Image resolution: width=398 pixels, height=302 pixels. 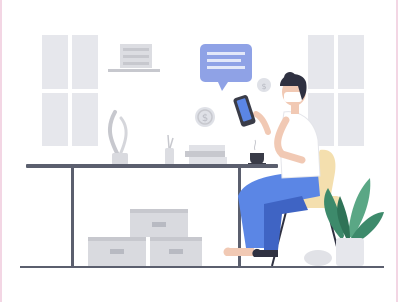 What do you see at coordinates (70, 90) in the screenshot?
I see `left-window` at bounding box center [70, 90].